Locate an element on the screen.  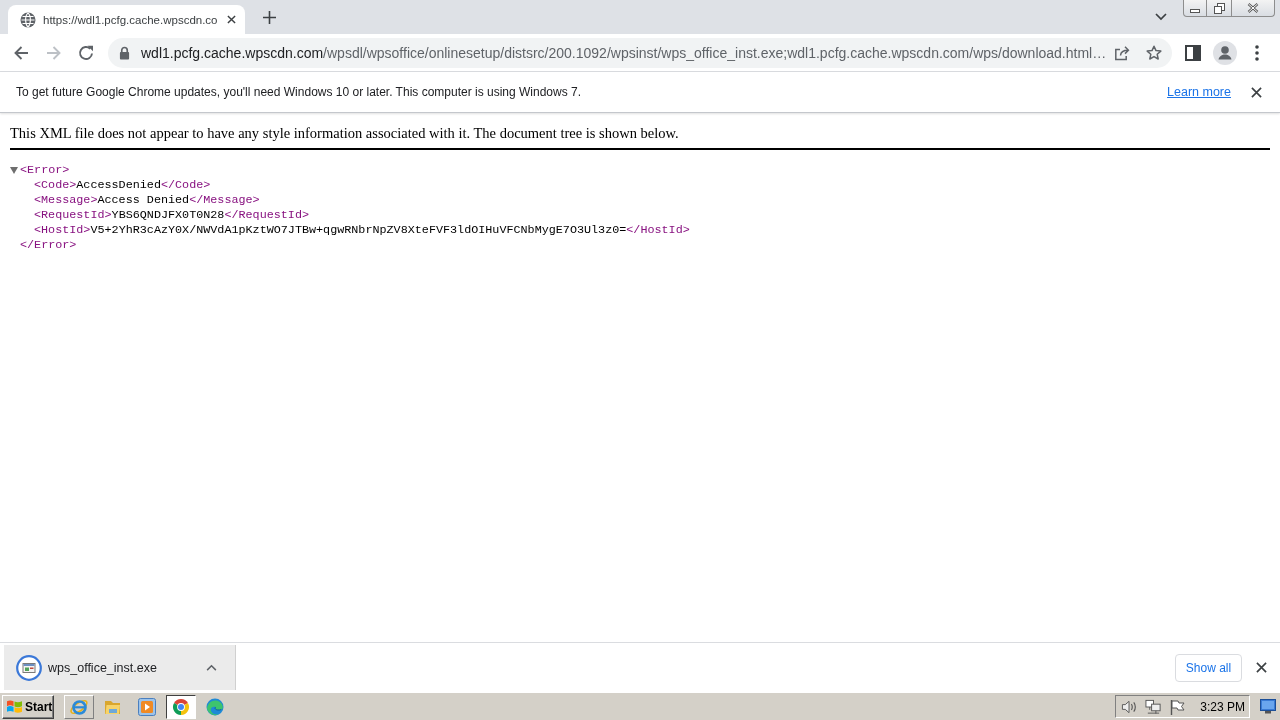
xml-element-line: <RequestId>YBS6QNDJFX0T0N28</RequestId> is located at coordinates (172, 215).